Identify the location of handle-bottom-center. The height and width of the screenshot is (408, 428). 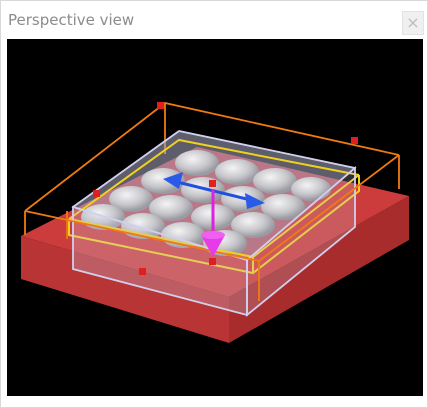
(212, 261).